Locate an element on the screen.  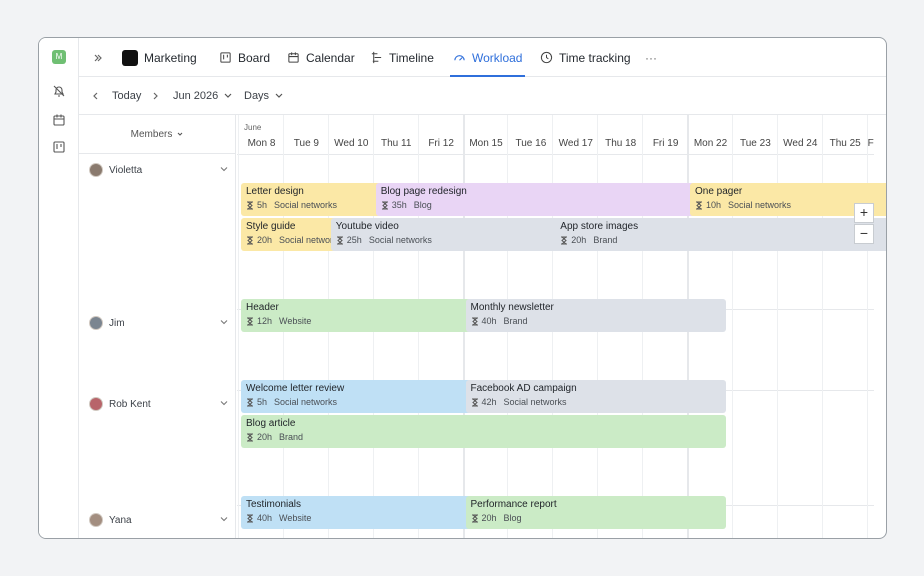
day-header: Mon 22 is located at coordinates (710, 143).